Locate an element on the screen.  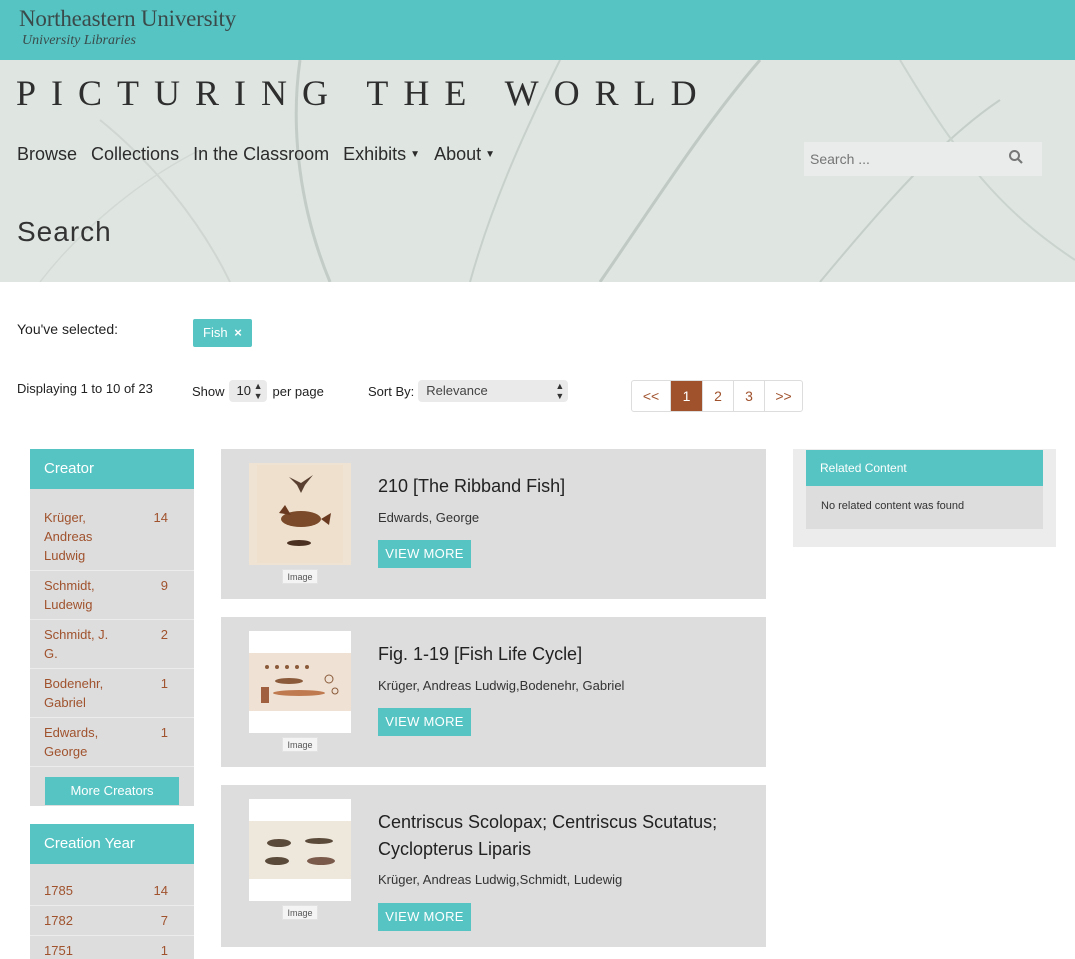
result-creator: Krüger, Andreas Ludwig,Schmidt, Ludewig is located at coordinates (500, 879).